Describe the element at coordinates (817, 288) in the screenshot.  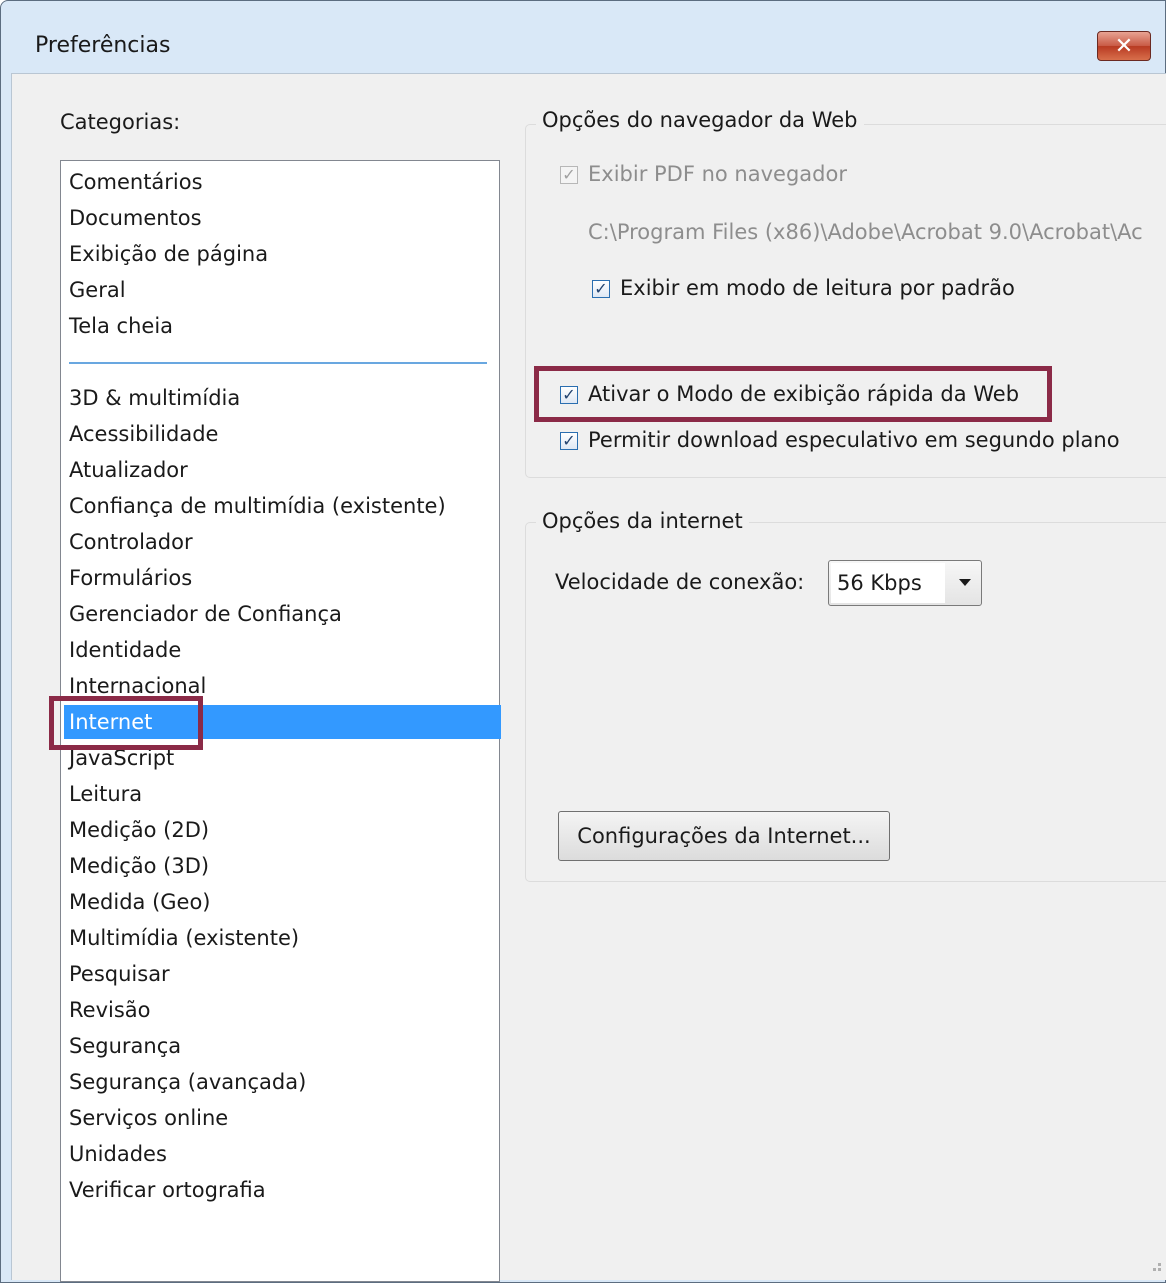
I see `reading-mode-label: Exibir em modo de leitura por padrão` at that location.